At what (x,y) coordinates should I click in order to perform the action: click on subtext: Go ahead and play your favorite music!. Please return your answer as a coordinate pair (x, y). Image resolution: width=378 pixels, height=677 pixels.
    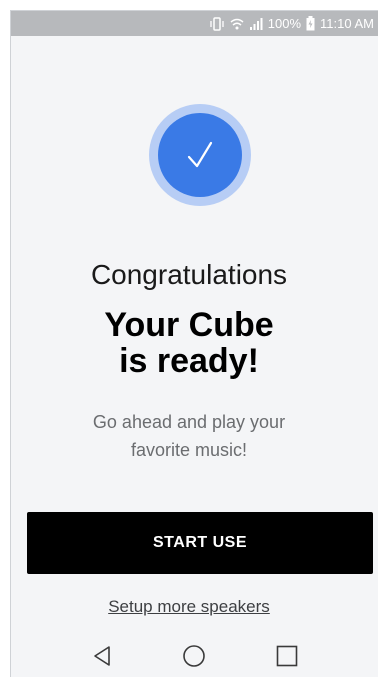
    Looking at the image, I should click on (194, 436).